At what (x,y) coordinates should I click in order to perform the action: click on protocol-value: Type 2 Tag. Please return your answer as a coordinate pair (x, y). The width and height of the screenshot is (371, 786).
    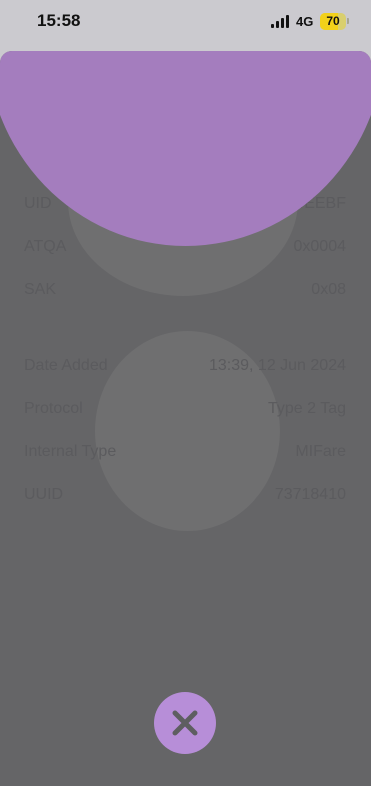
    Looking at the image, I should click on (307, 408).